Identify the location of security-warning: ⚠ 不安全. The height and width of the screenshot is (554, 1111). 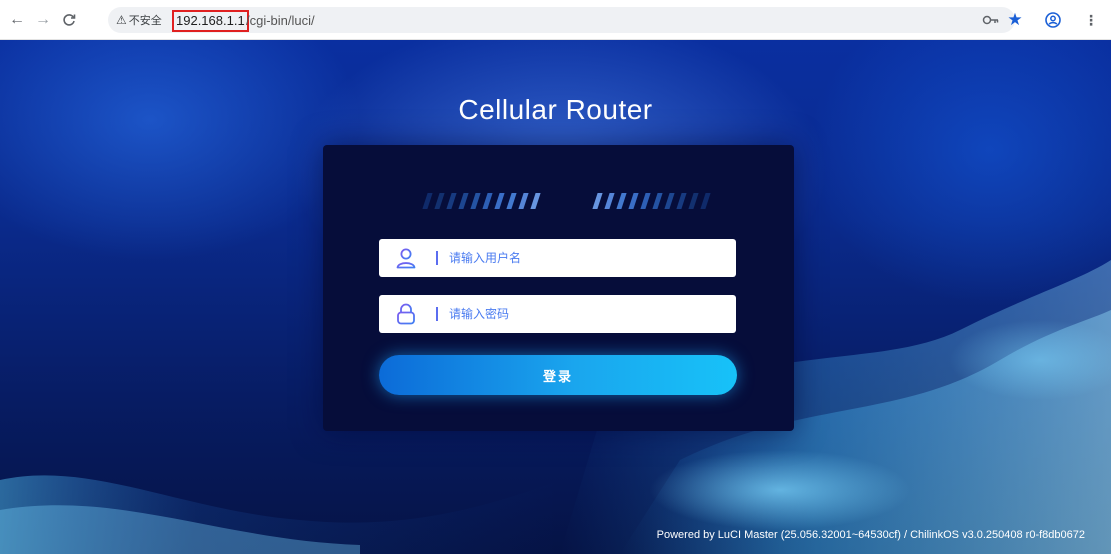
(139, 20).